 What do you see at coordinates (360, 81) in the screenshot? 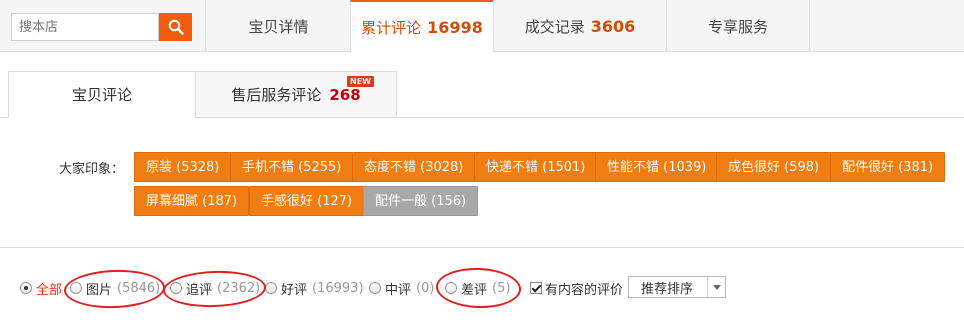
I see `new-badge: NEW` at bounding box center [360, 81].